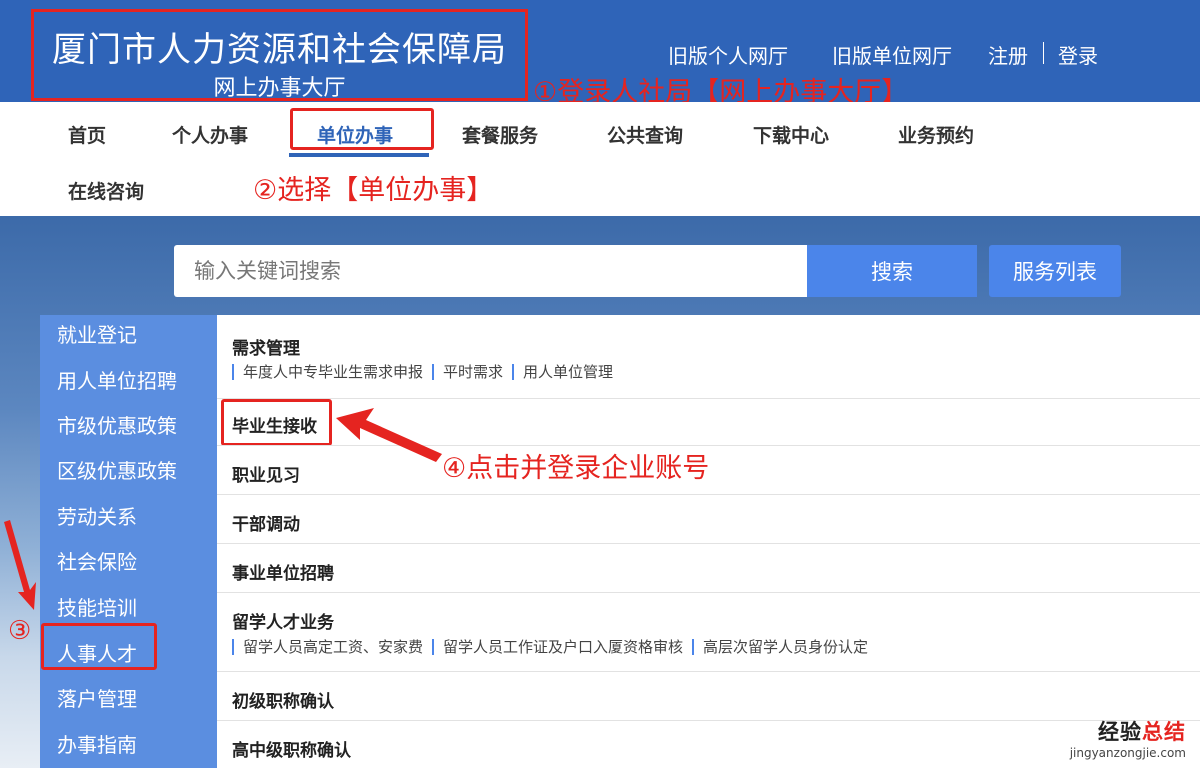  Describe the element at coordinates (20, 631) in the screenshot. I see `annotation-step3: ③` at that location.